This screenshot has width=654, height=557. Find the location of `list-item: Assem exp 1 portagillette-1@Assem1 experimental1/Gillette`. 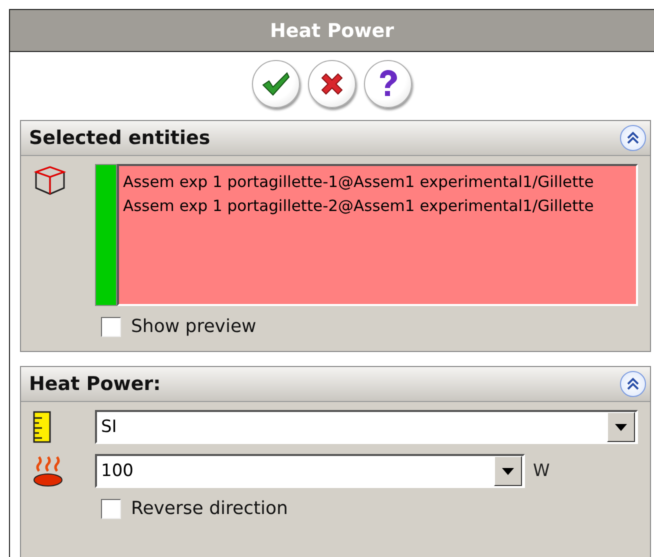

list-item: Assem exp 1 portagillette-1@Assem1 experimental1/Gillette is located at coordinates (377, 182).